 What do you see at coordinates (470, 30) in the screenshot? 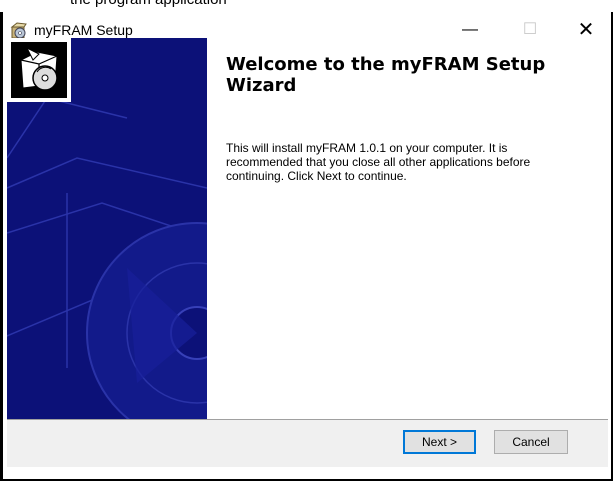
I see `minimize-button: —` at bounding box center [470, 30].